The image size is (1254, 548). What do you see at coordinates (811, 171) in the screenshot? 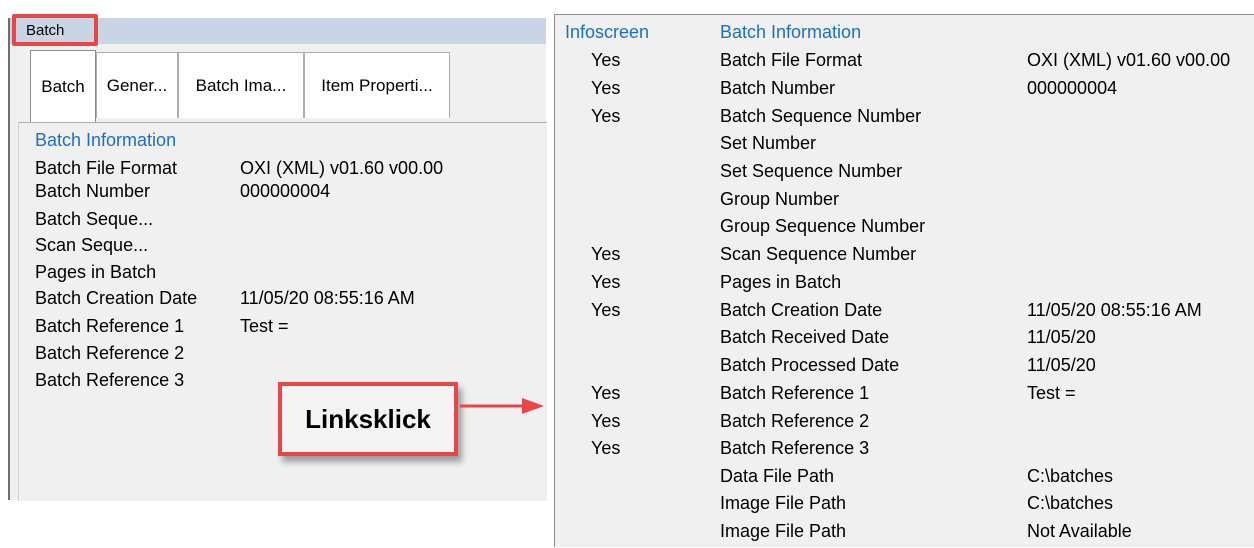
I see `field-name-cell: Set Sequence Number` at bounding box center [811, 171].